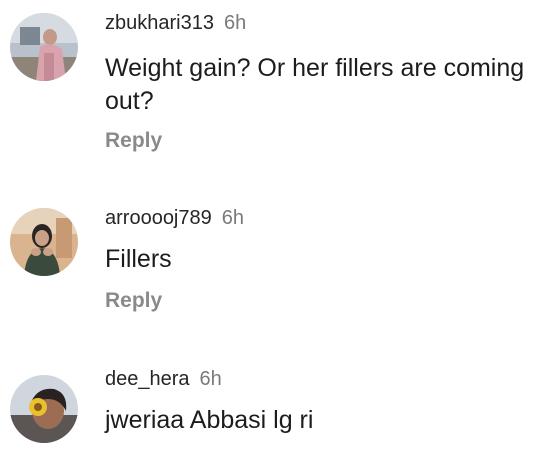  I want to click on username: dee_hera, so click(147, 379).